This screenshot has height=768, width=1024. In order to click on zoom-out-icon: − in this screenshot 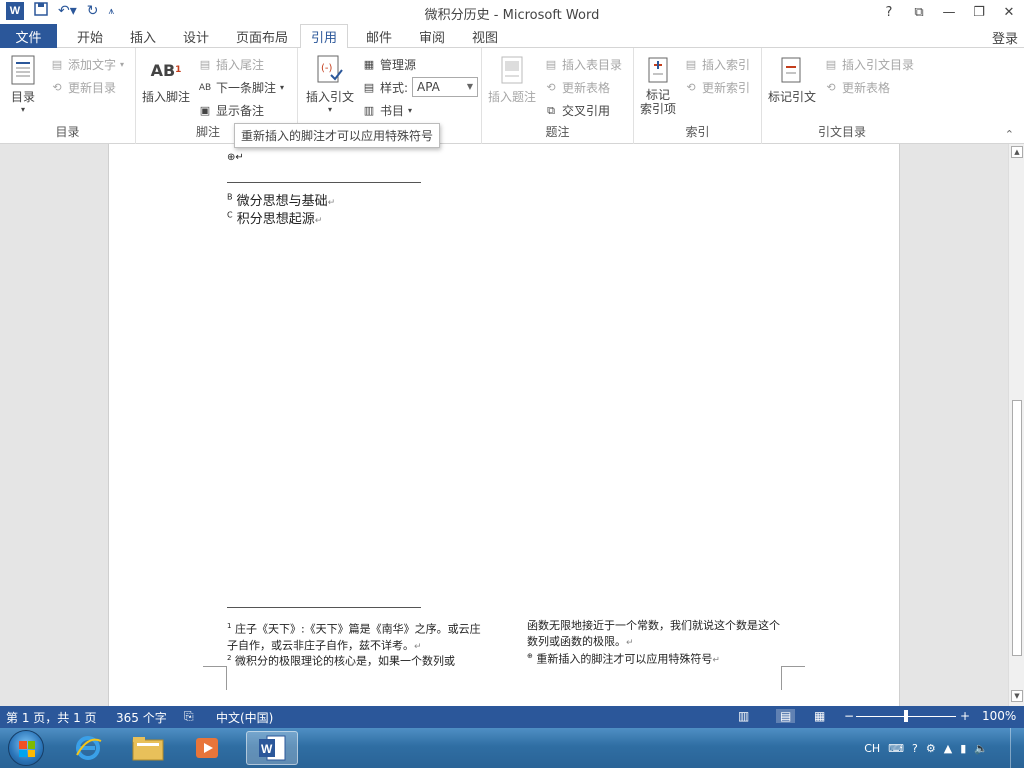, I will do `click(849, 716)`.